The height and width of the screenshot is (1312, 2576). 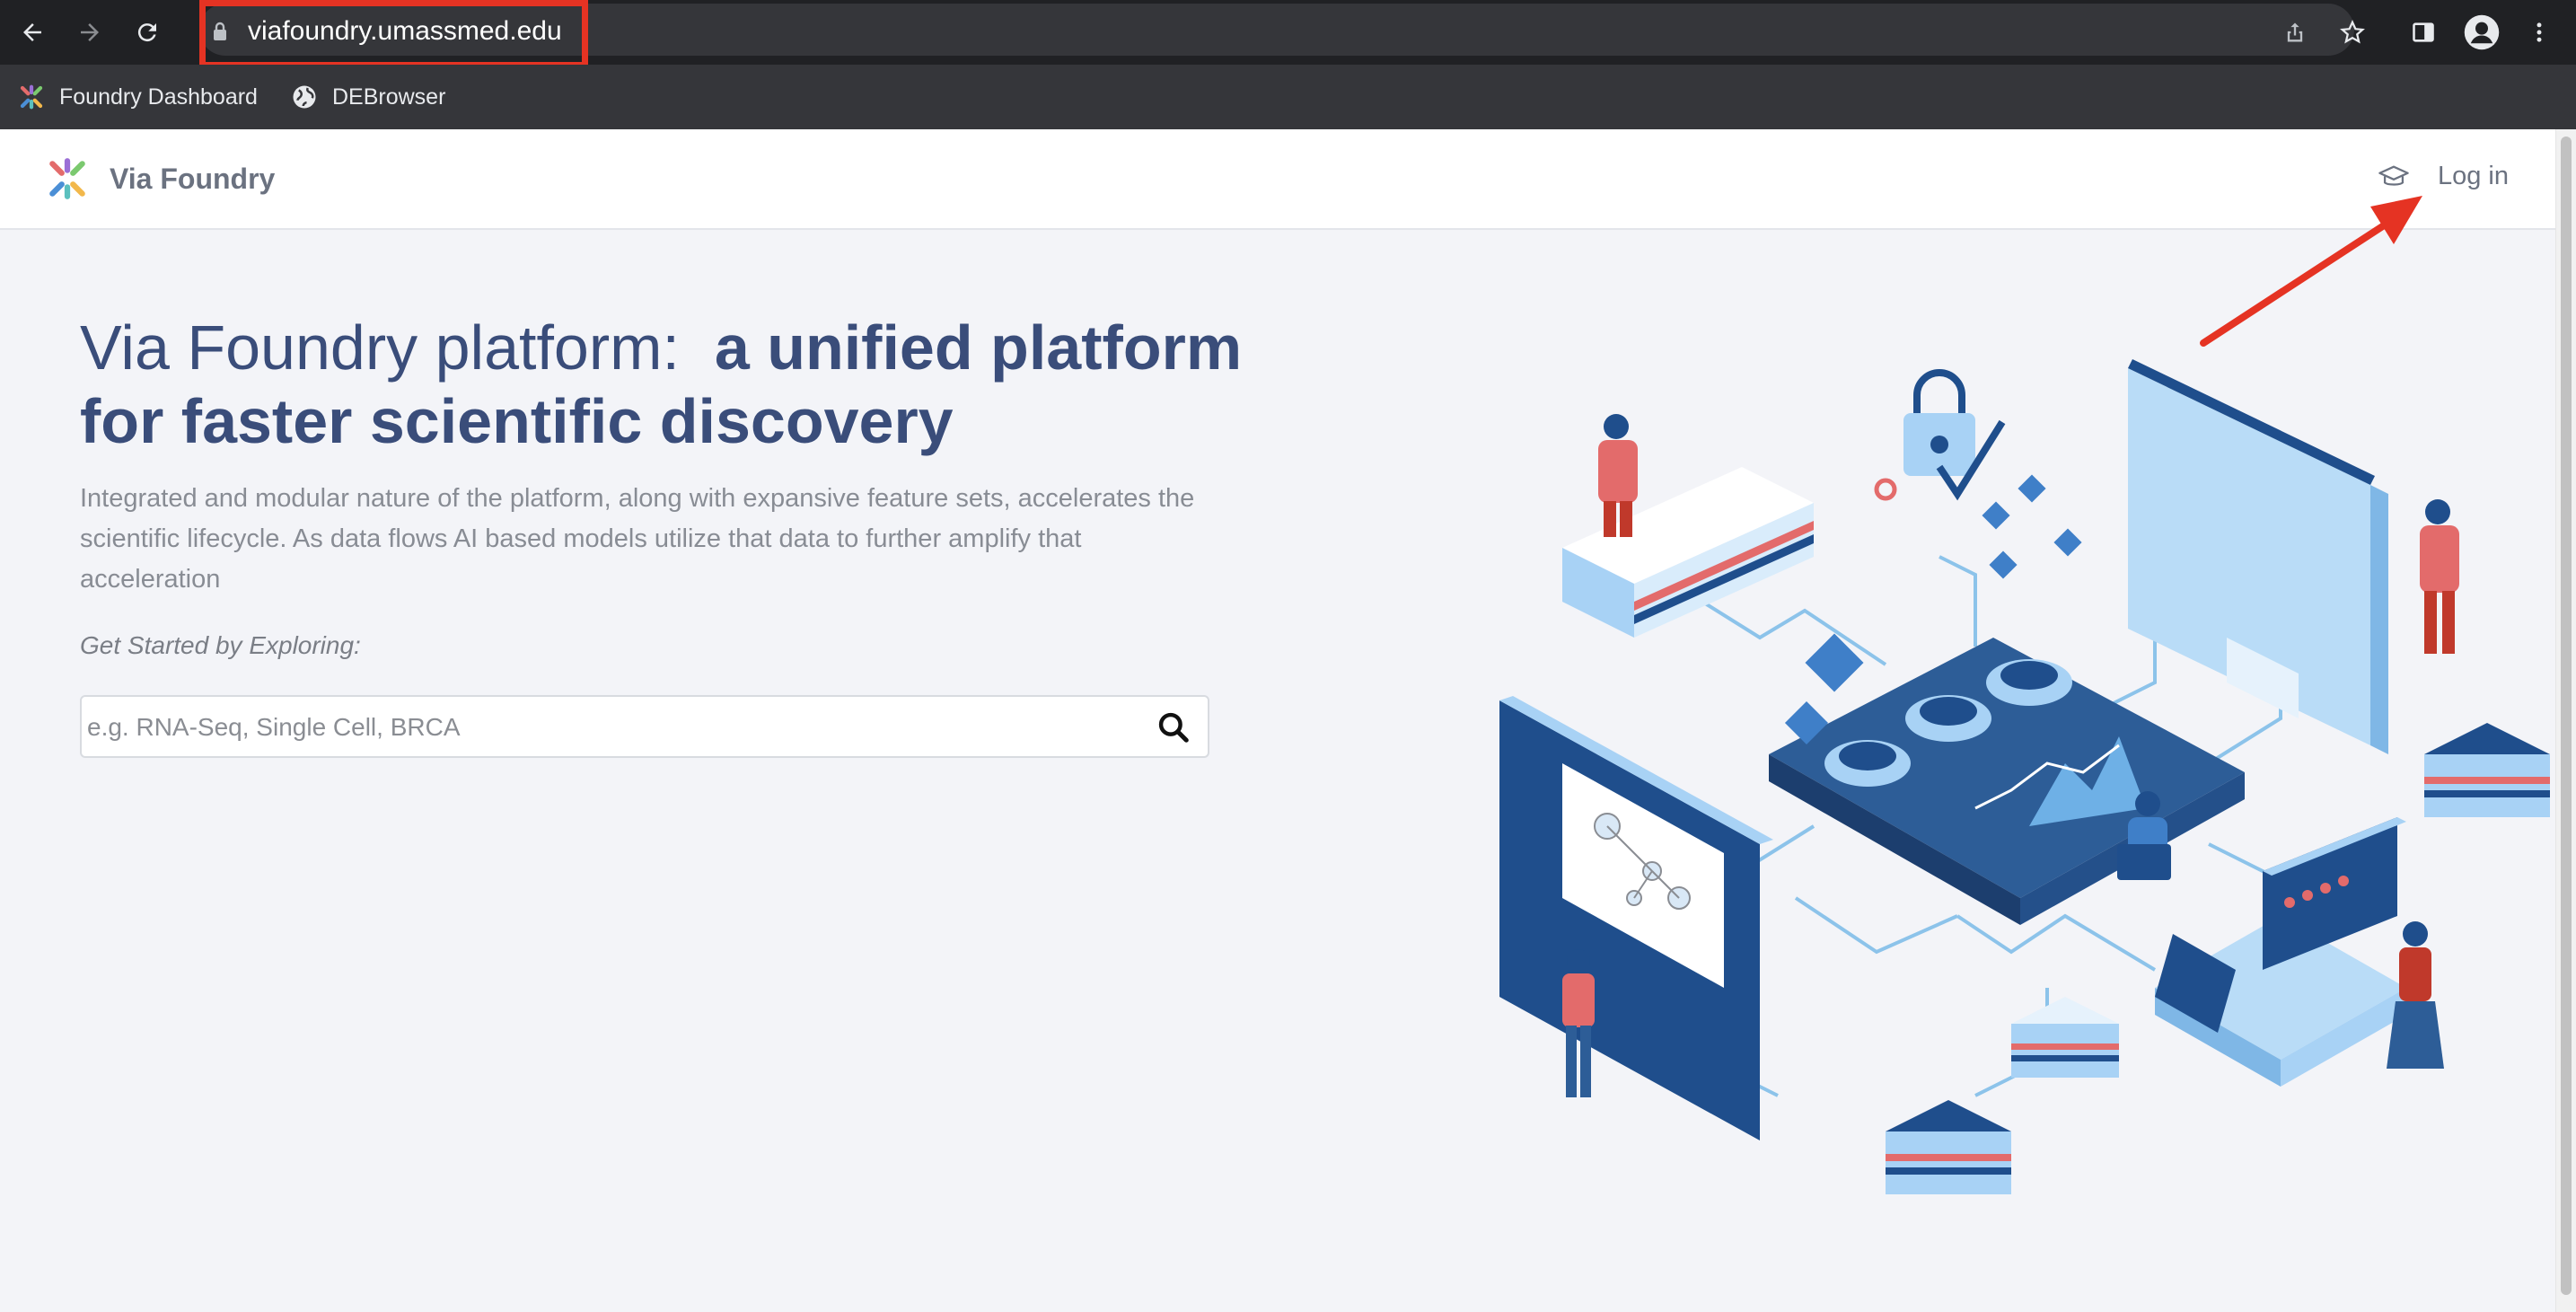 What do you see at coordinates (32, 32) in the screenshot?
I see `back-arrow-icon` at bounding box center [32, 32].